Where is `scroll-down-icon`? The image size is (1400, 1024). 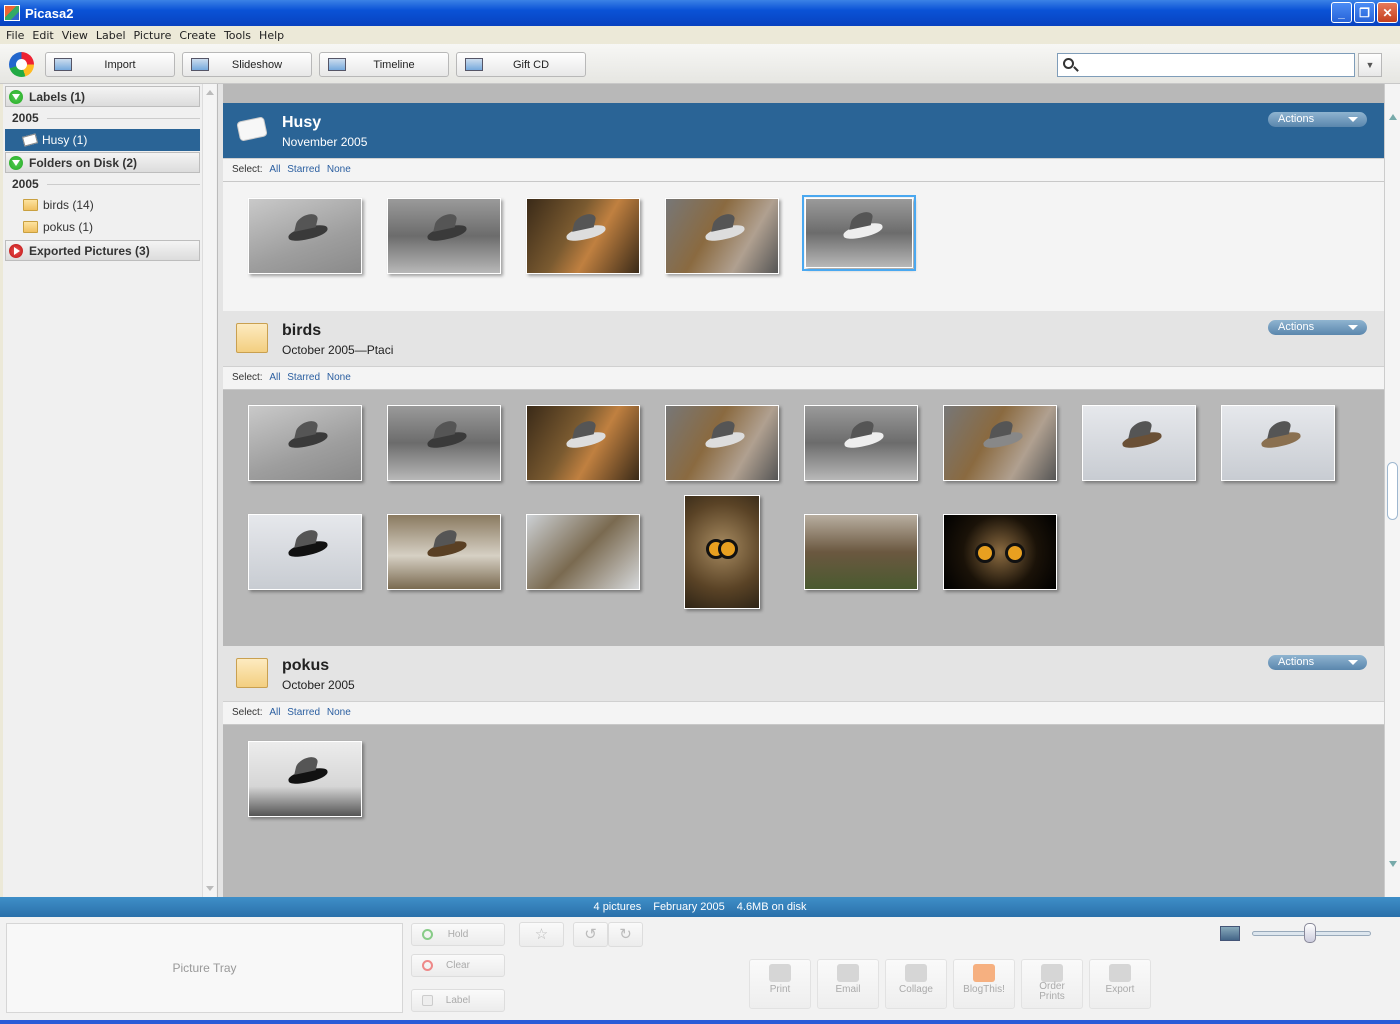
scroll-down-icon is located at coordinates (1393, 864).